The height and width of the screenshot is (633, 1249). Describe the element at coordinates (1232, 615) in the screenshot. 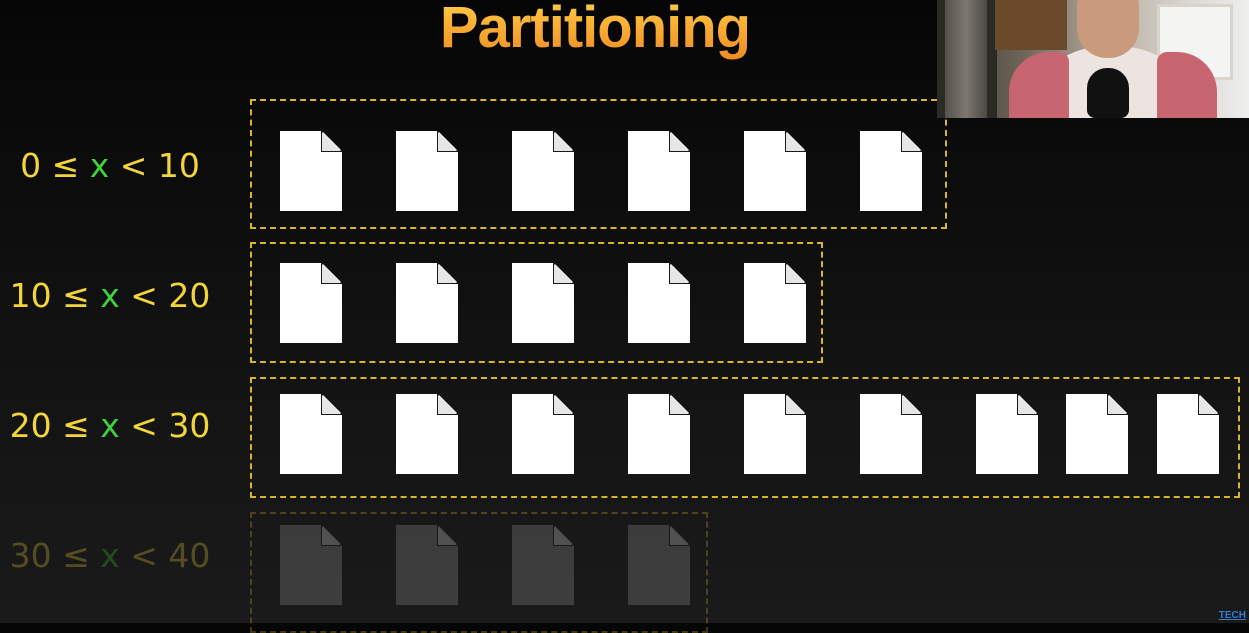

I see `channel-watermark: TECH` at that location.